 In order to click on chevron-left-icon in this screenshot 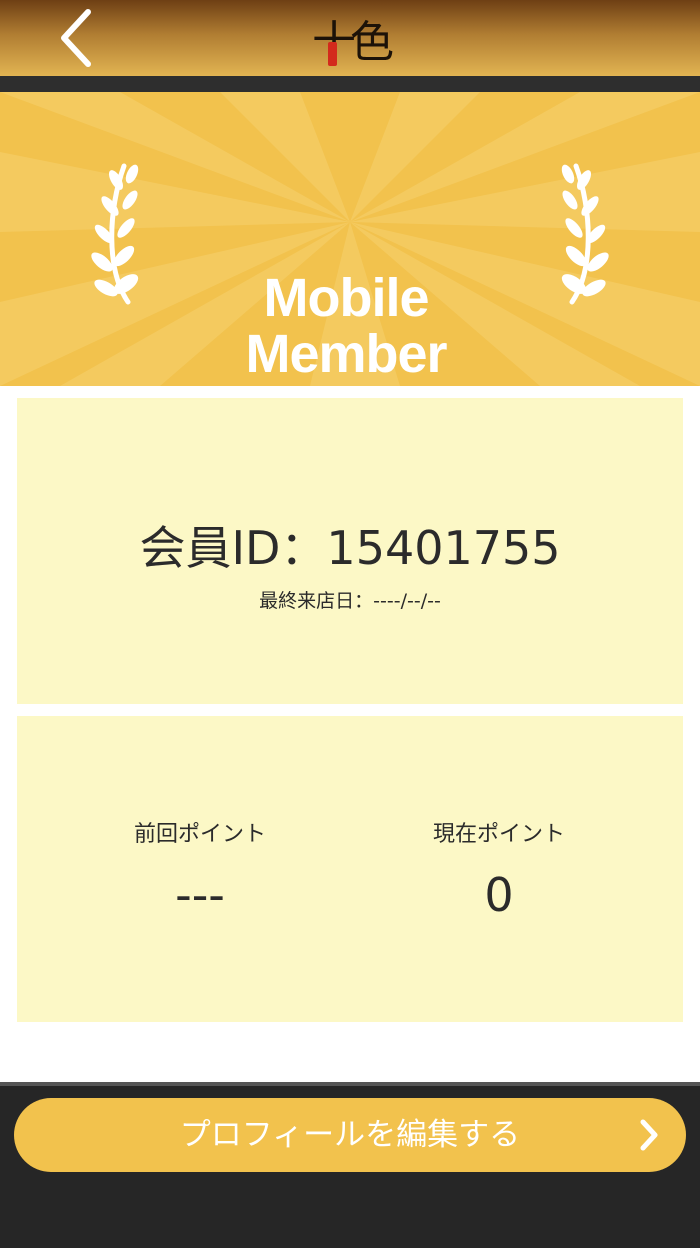, I will do `click(76, 38)`.